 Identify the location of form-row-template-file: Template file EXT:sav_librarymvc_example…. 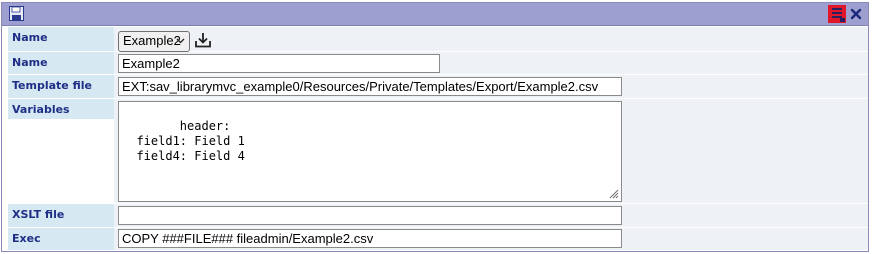
(435, 86).